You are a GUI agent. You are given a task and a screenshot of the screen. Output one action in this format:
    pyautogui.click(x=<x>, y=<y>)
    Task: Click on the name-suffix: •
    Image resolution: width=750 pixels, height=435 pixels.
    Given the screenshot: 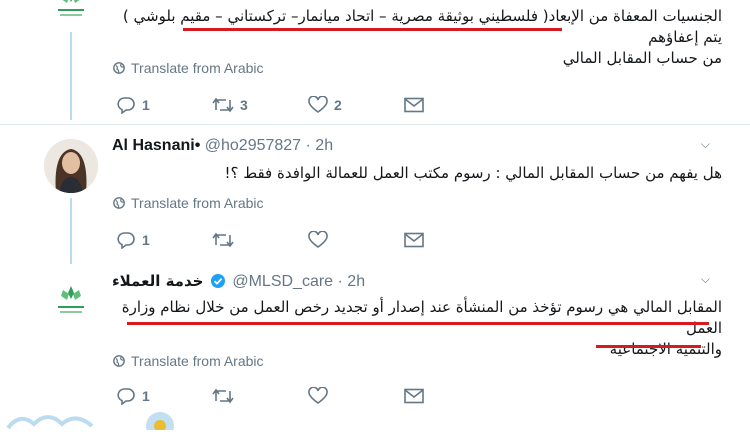 What is the action you would take?
    pyautogui.click(x=197, y=145)
    